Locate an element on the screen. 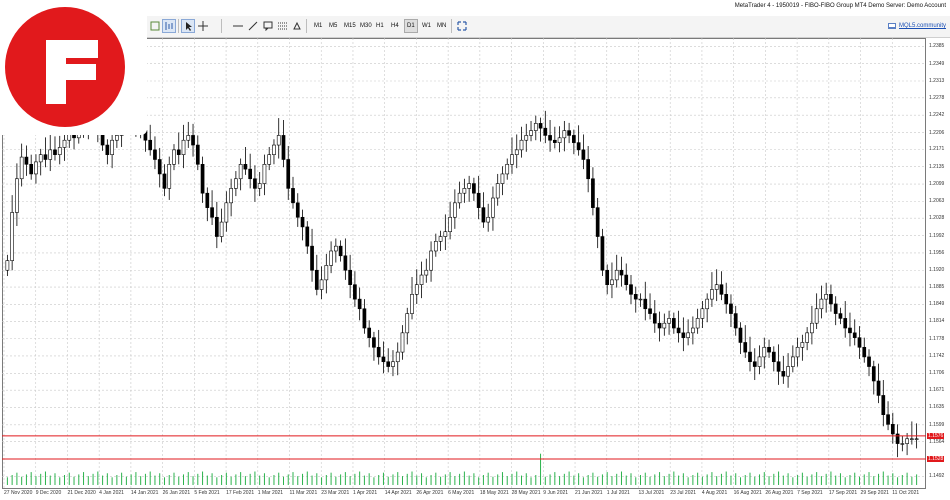  time-tick-label: 21 Jun 2021 is located at coordinates (589, 493).